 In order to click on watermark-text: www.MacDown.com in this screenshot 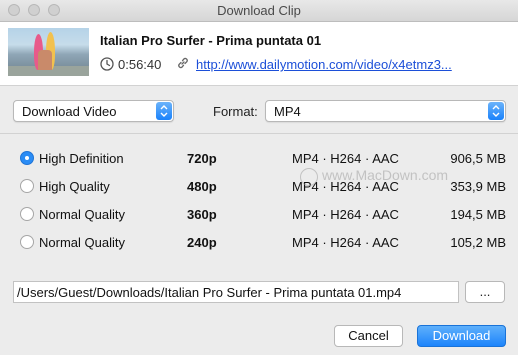, I will do `click(385, 175)`.